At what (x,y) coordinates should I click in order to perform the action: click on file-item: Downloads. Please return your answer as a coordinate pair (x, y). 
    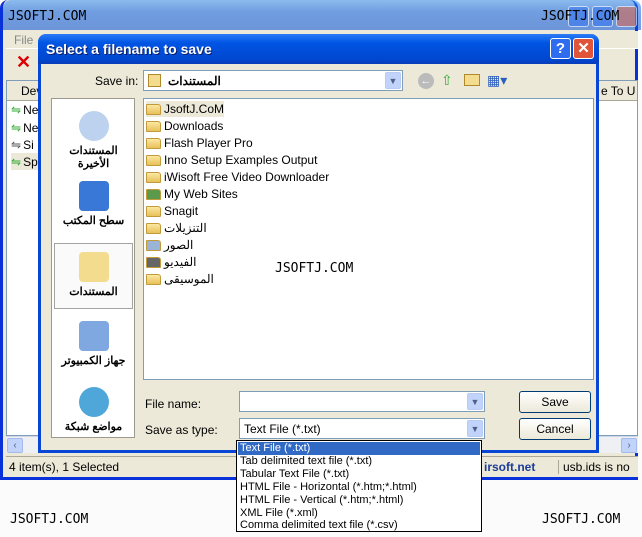
    Looking at the image, I should click on (184, 126).